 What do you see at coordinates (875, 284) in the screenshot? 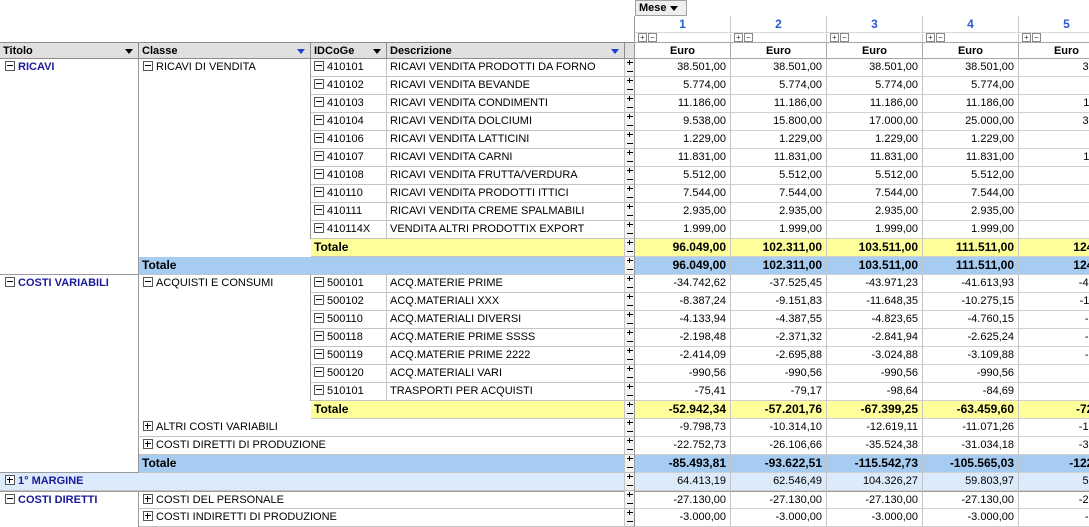
I see `value-cell: -43.971,23` at bounding box center [875, 284].